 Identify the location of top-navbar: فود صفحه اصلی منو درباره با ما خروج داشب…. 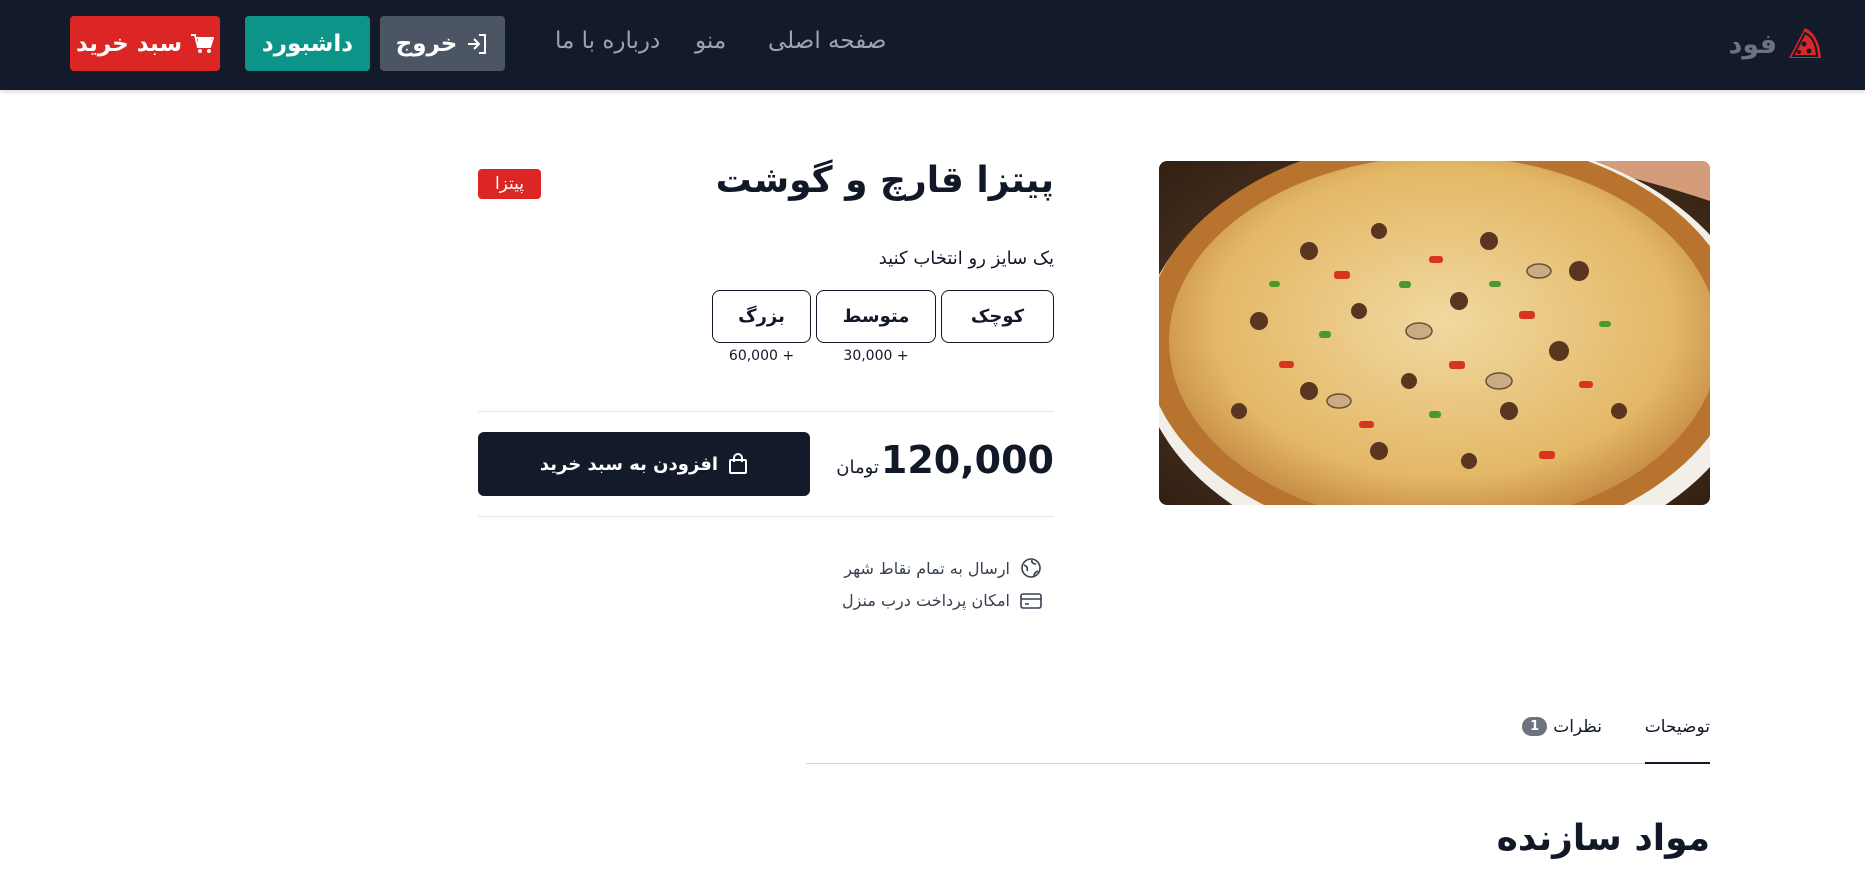
(932, 45).